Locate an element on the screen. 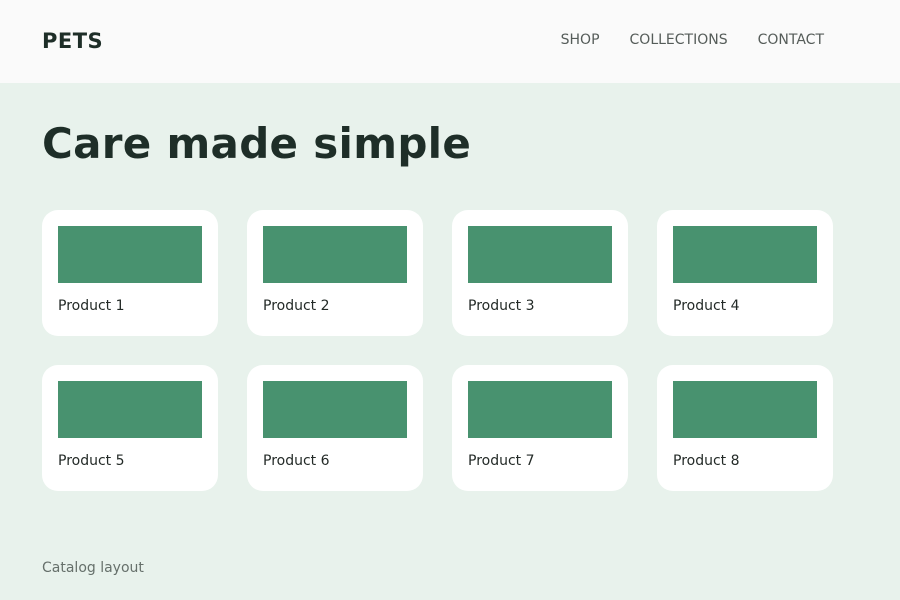  nav-link-shop: SHOP is located at coordinates (580, 40).